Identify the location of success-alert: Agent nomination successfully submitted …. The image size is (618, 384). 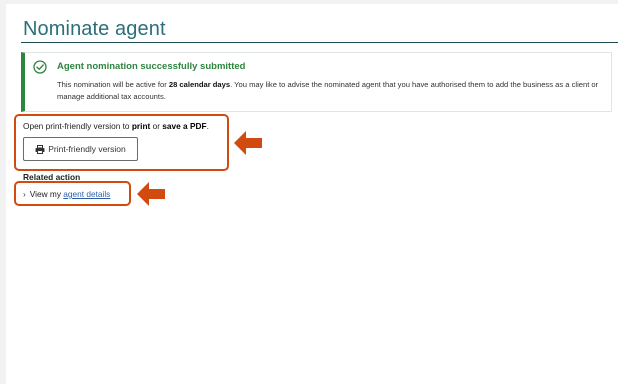
(316, 82).